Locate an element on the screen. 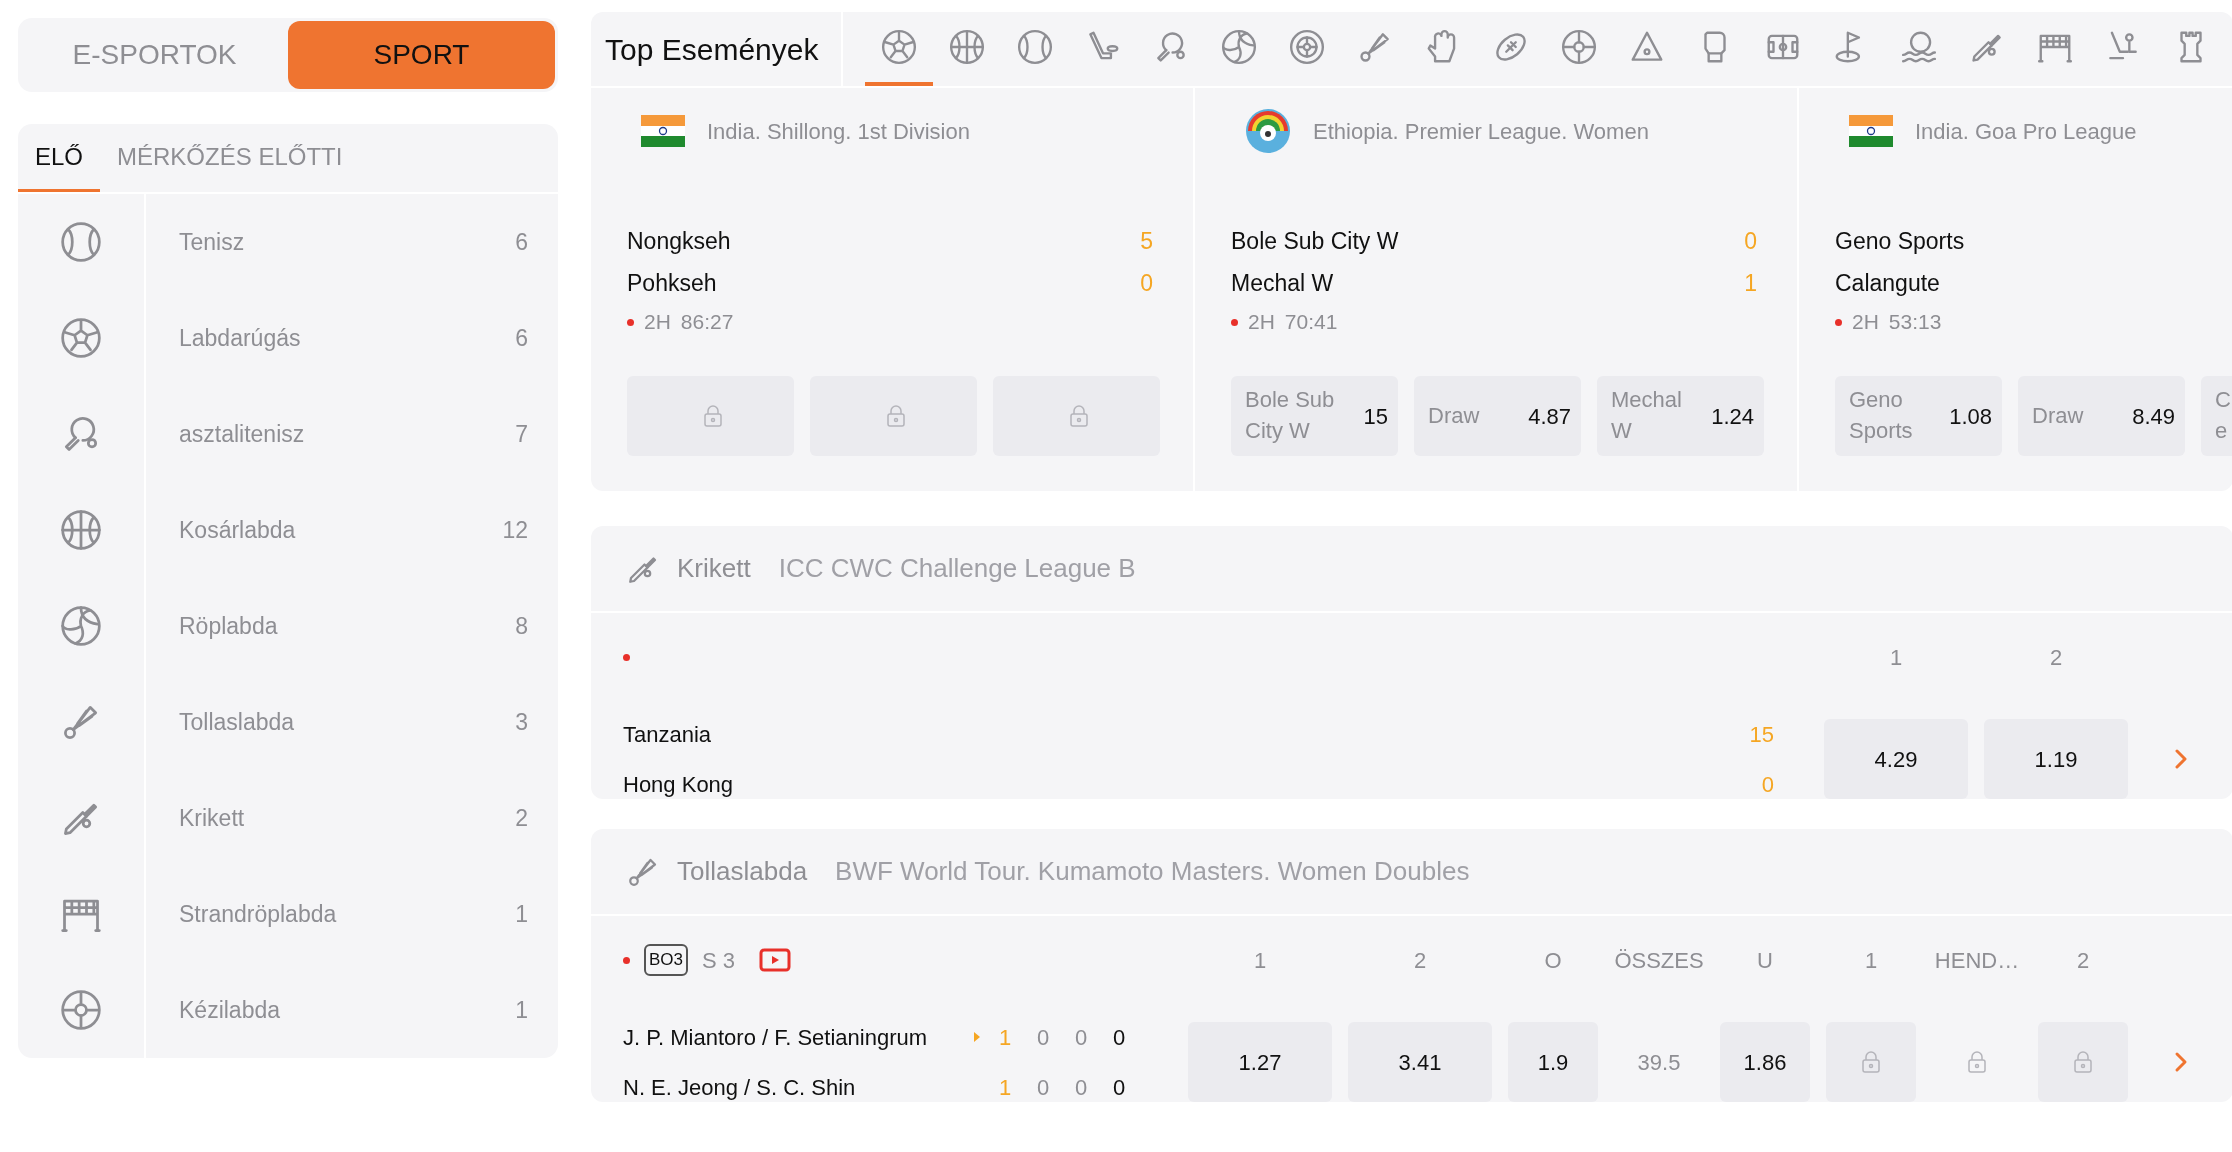 Image resolution: width=2232 pixels, height=1152 pixels. team-name: Hong Kong is located at coordinates (678, 784).